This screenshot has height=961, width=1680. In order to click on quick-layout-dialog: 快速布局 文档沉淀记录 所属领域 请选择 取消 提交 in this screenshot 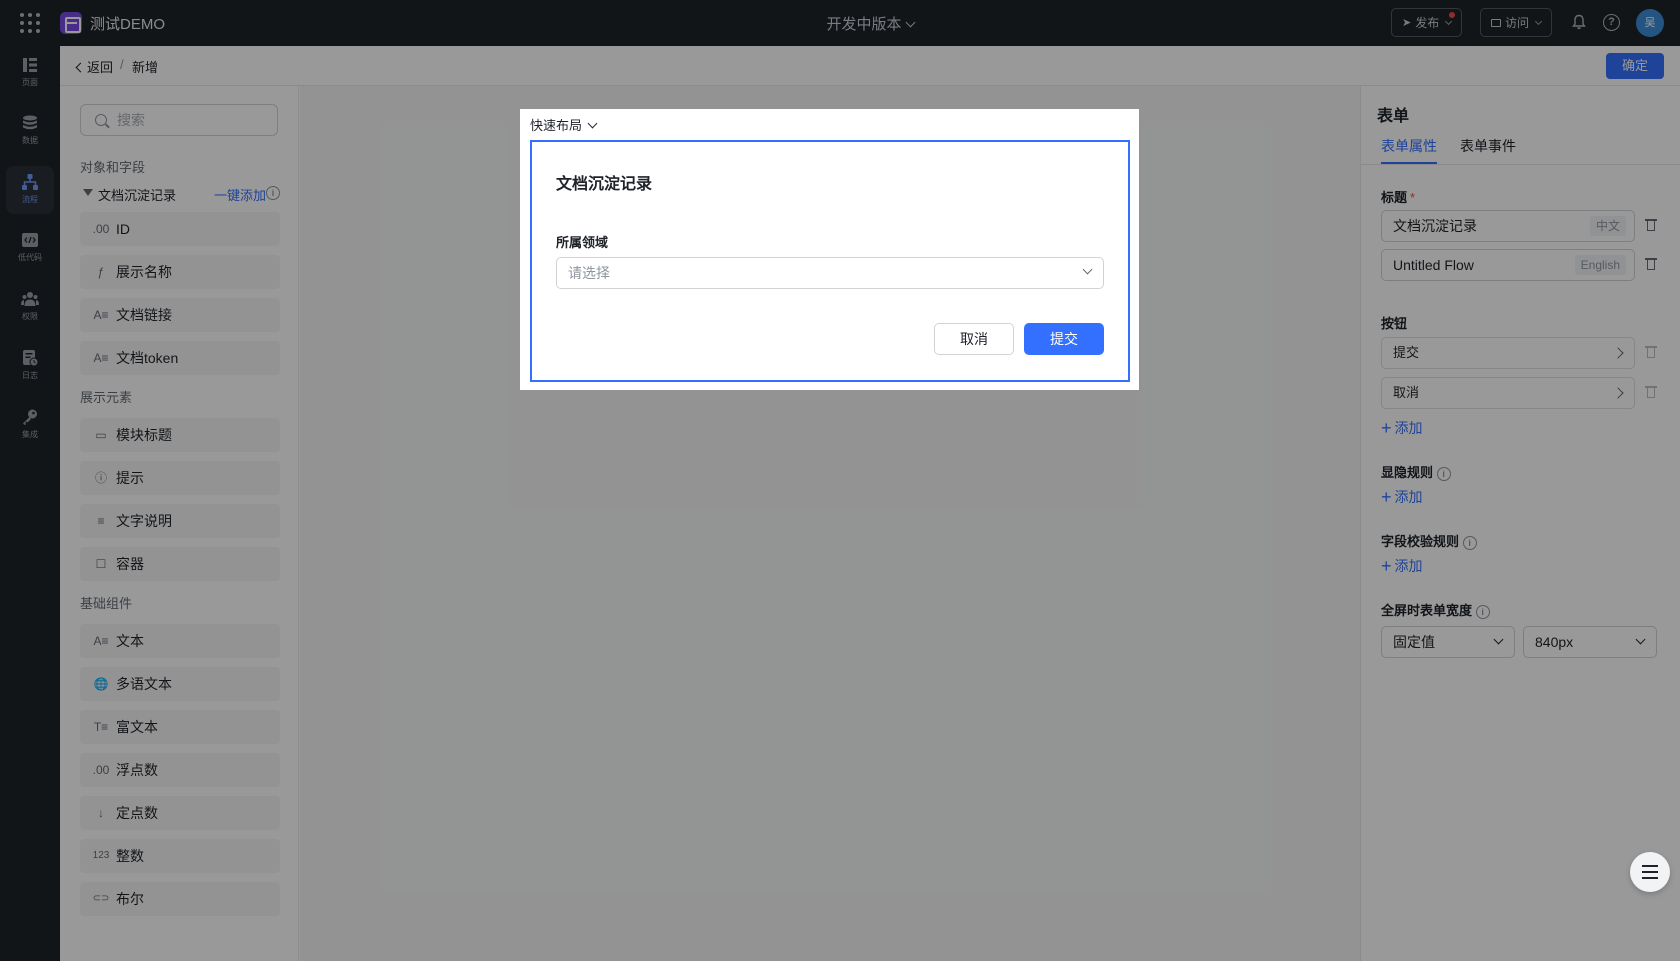, I will do `click(829, 249)`.